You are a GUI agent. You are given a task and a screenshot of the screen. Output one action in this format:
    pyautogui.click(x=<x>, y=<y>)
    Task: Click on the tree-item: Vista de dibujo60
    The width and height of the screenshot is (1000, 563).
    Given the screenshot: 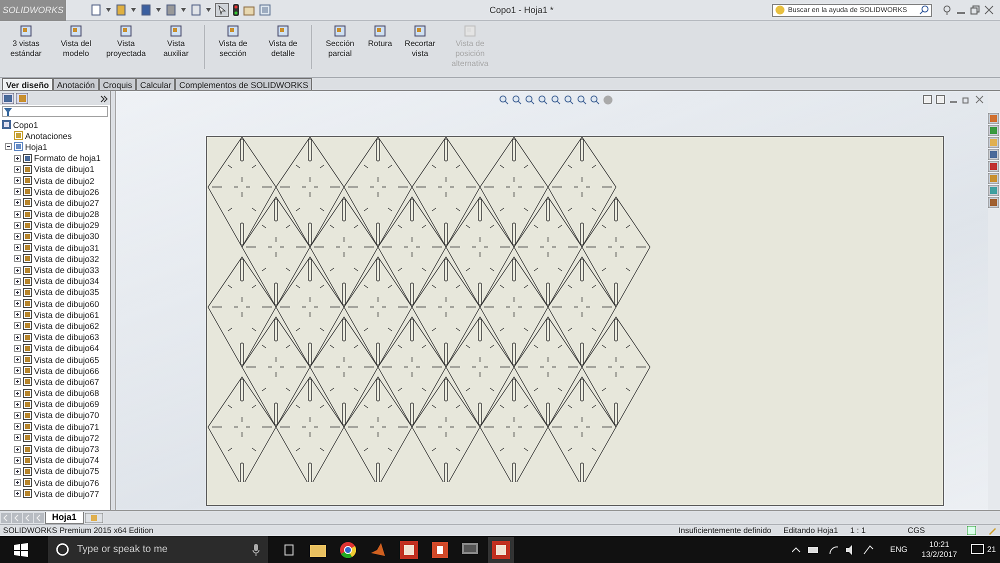 What is the action you would take?
    pyautogui.click(x=67, y=303)
    